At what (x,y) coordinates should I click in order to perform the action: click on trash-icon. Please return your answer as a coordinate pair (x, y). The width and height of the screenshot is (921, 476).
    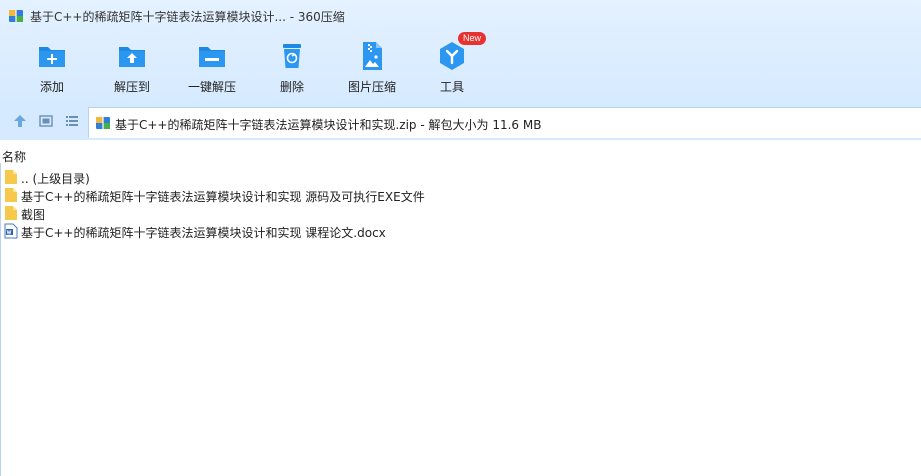
    Looking at the image, I should click on (292, 56).